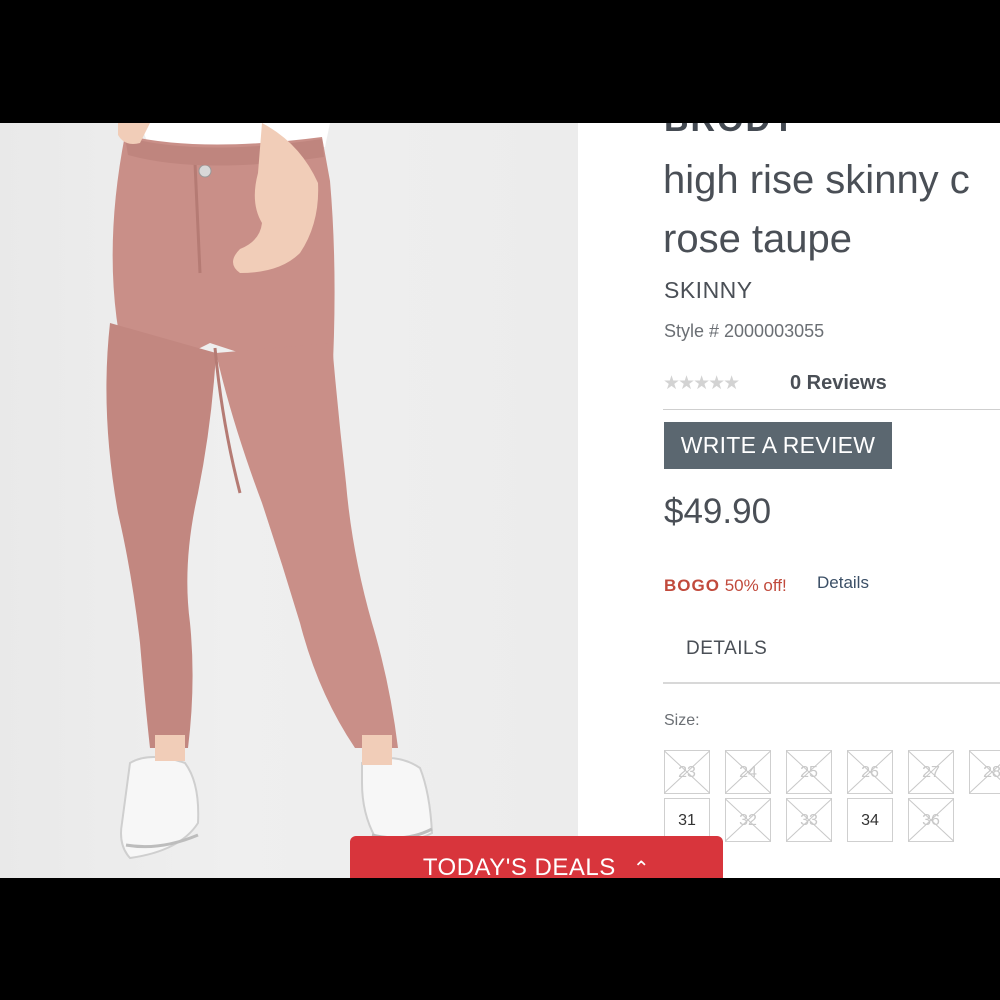 This screenshot has width=1000, height=1000. What do you see at coordinates (931, 772) in the screenshot?
I see `size-option: 27` at bounding box center [931, 772].